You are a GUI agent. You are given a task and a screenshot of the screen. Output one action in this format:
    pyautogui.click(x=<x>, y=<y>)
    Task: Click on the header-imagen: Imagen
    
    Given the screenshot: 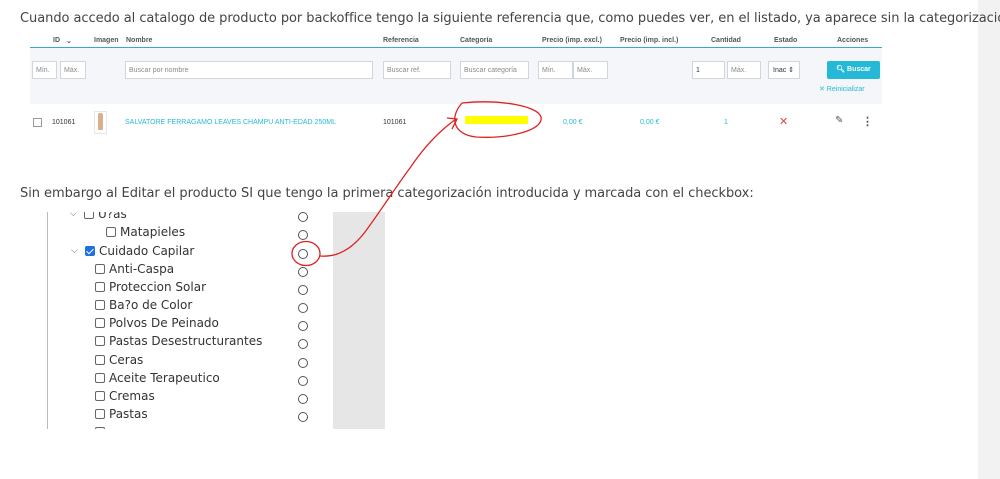 What is the action you would take?
    pyautogui.click(x=106, y=40)
    